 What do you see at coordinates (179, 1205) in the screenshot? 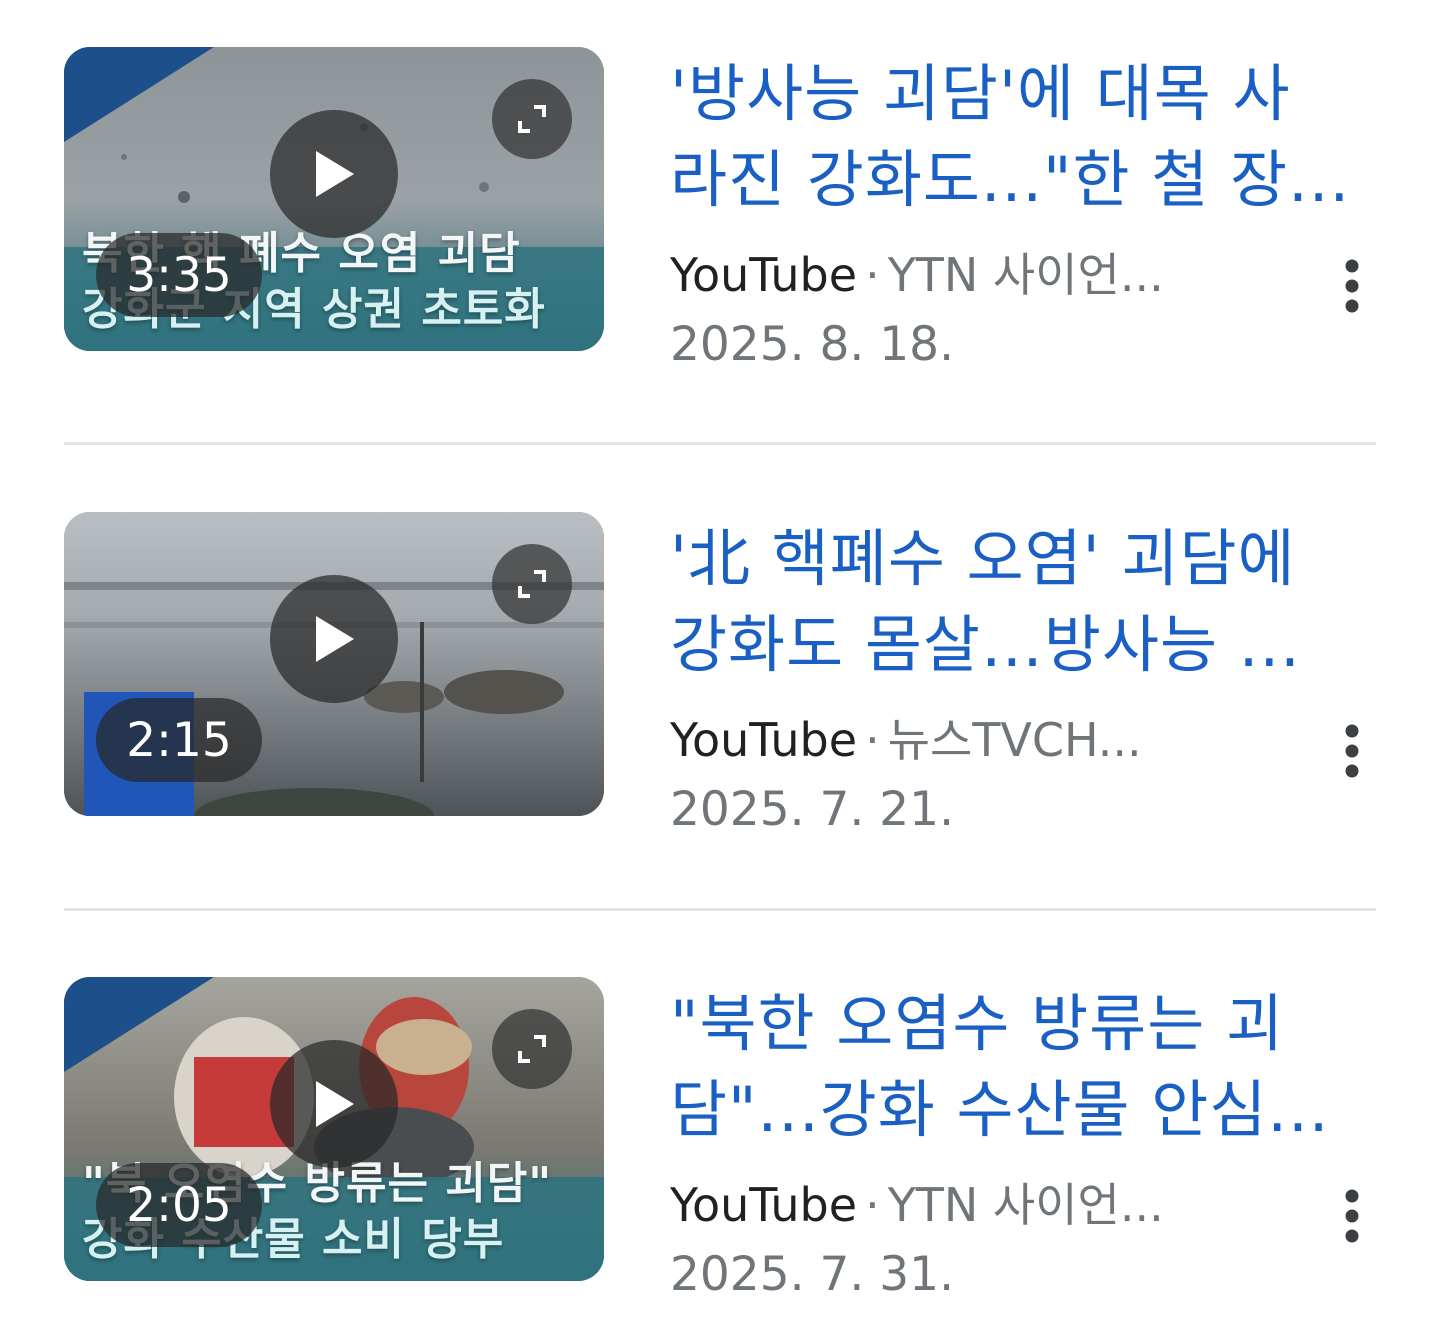
I see `duration-badge: 2:05` at bounding box center [179, 1205].